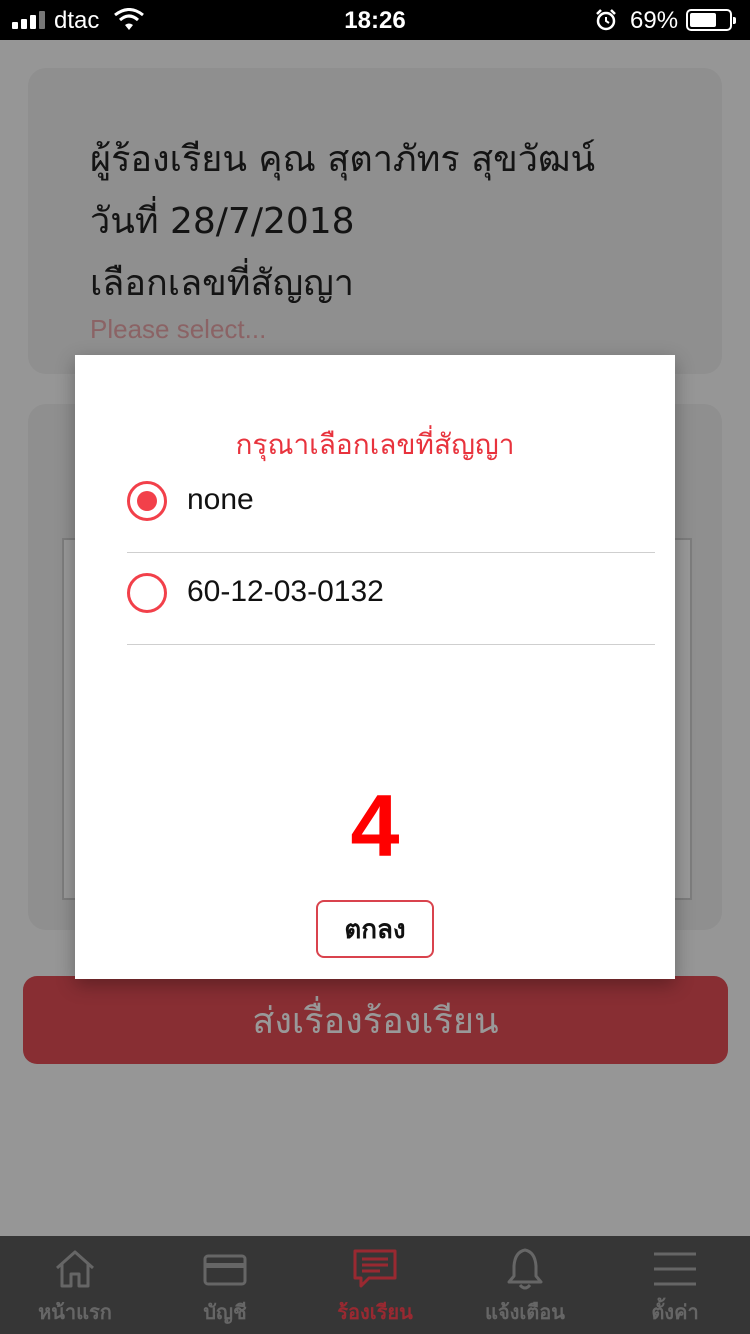 The width and height of the screenshot is (750, 1334). What do you see at coordinates (285, 591) in the screenshot?
I see `option-label: 60-12-03-0132` at bounding box center [285, 591].